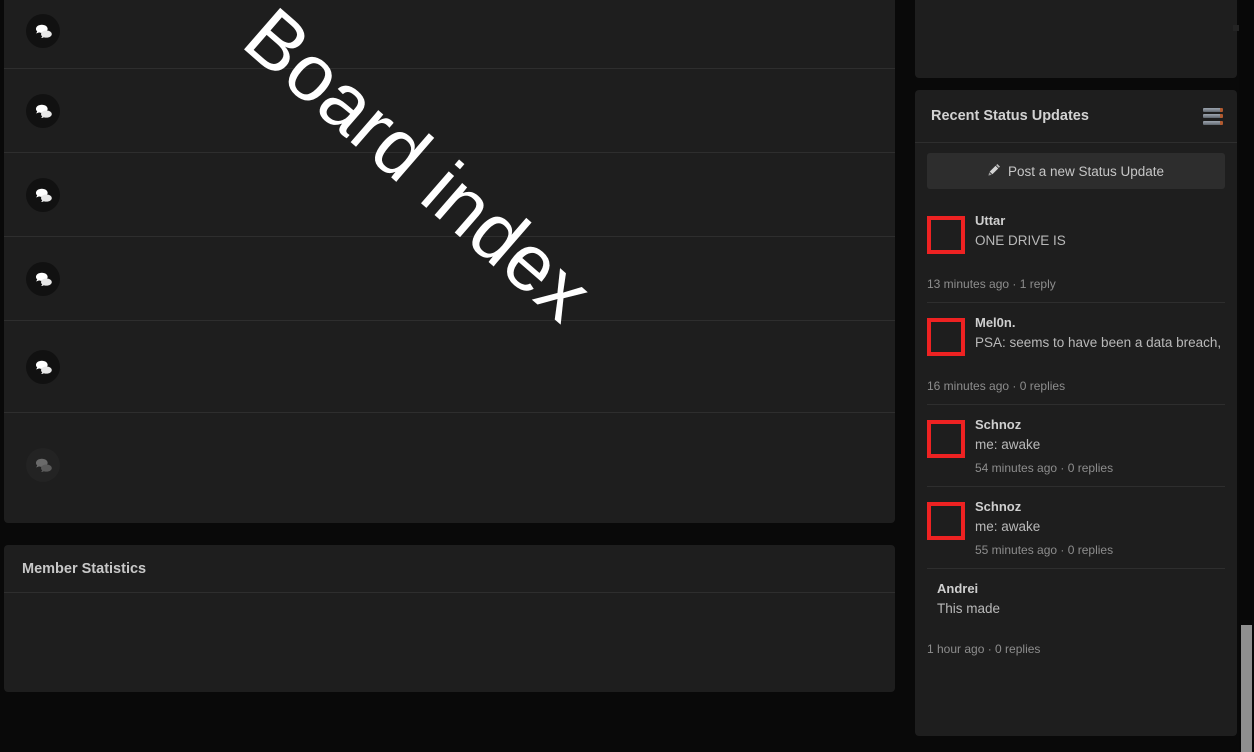 The height and width of the screenshot is (752, 1254). What do you see at coordinates (994, 171) in the screenshot?
I see `pencil-icon` at bounding box center [994, 171].